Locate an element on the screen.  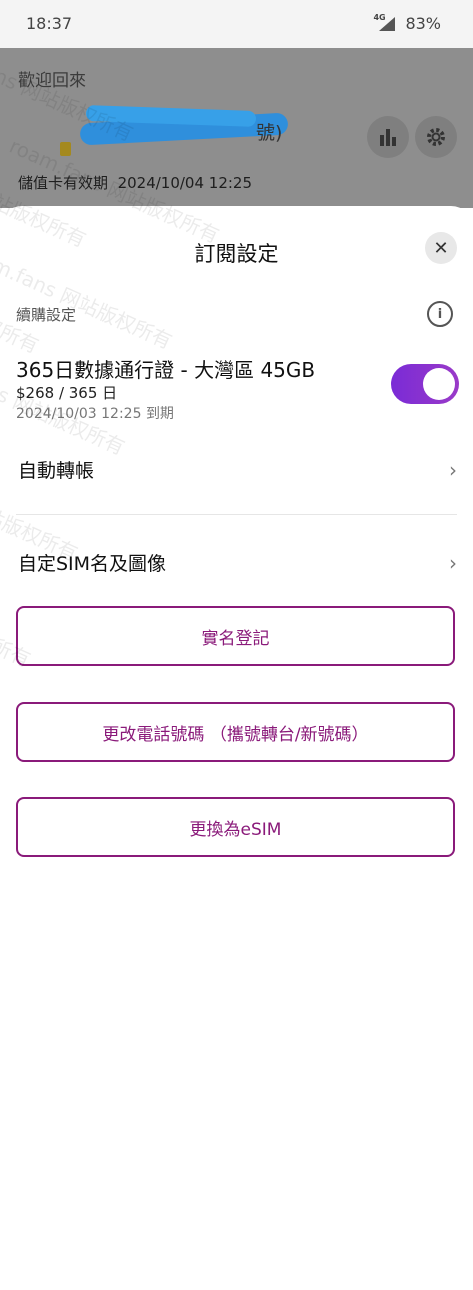
welcome-text: 歡迎回來 is located at coordinates (52, 81).